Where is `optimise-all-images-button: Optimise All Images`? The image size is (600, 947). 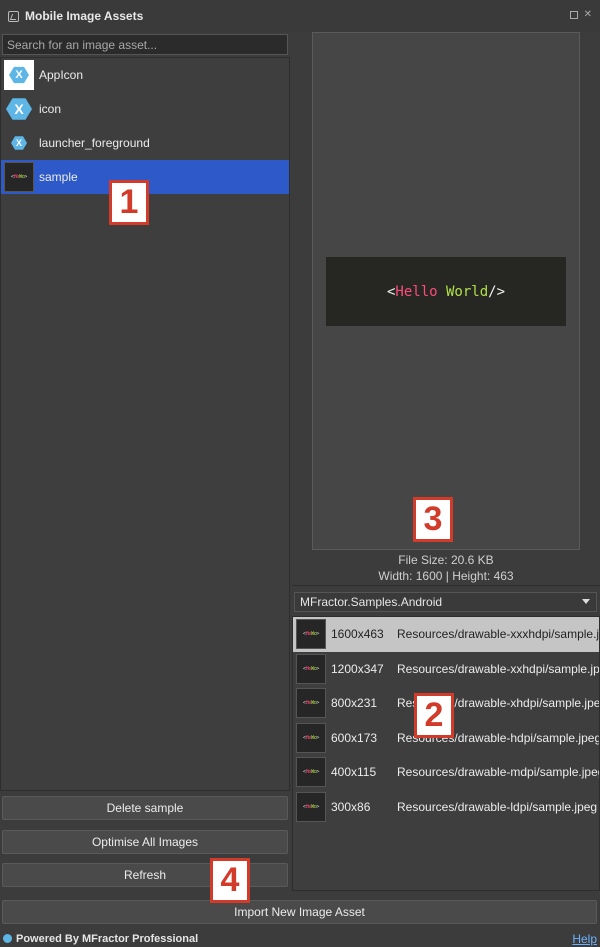 optimise-all-images-button: Optimise All Images is located at coordinates (145, 842).